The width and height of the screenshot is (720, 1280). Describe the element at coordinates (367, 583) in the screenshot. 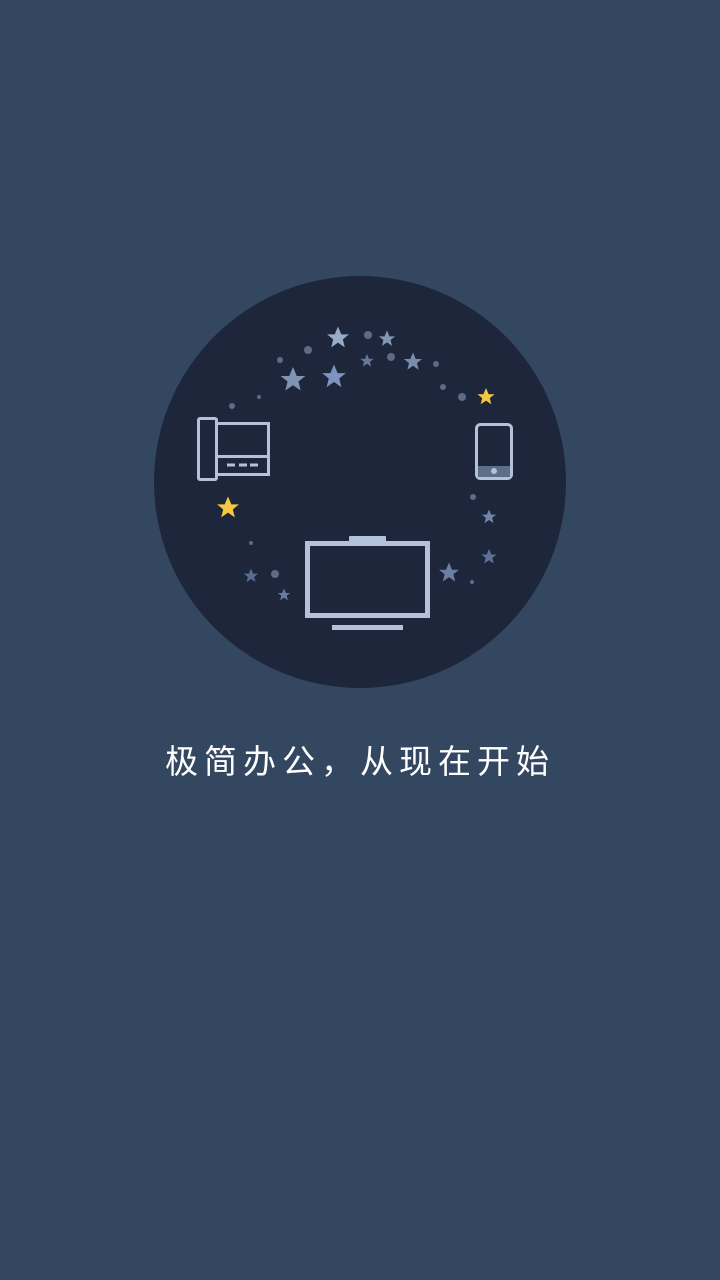

I see `monitor-icon` at that location.